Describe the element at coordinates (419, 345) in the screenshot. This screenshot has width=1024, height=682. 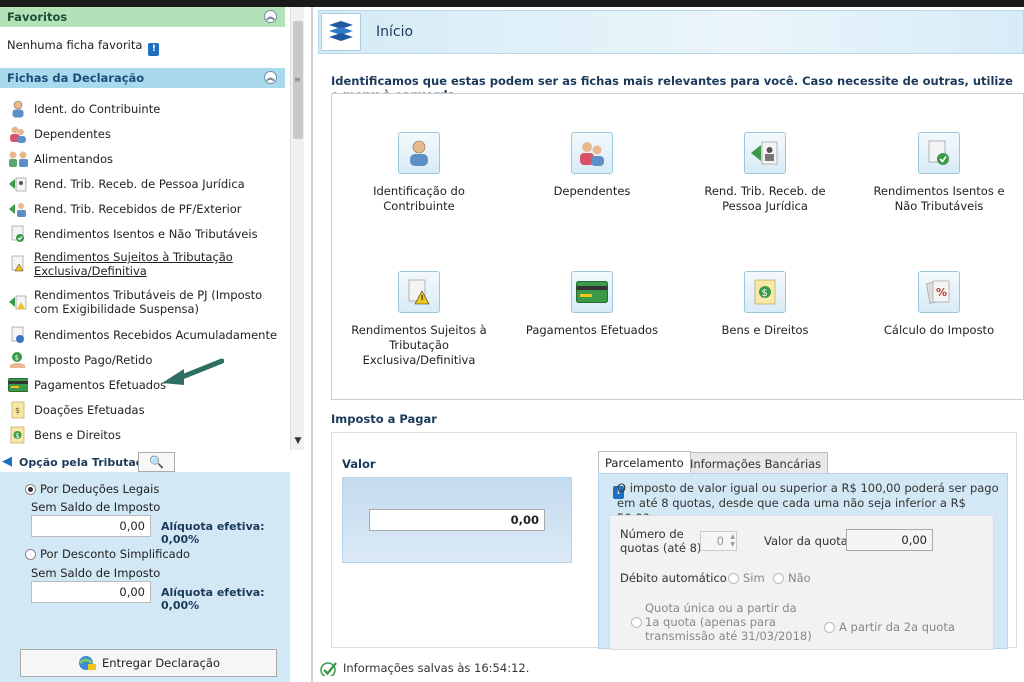
I see `card-label: Tributação` at that location.